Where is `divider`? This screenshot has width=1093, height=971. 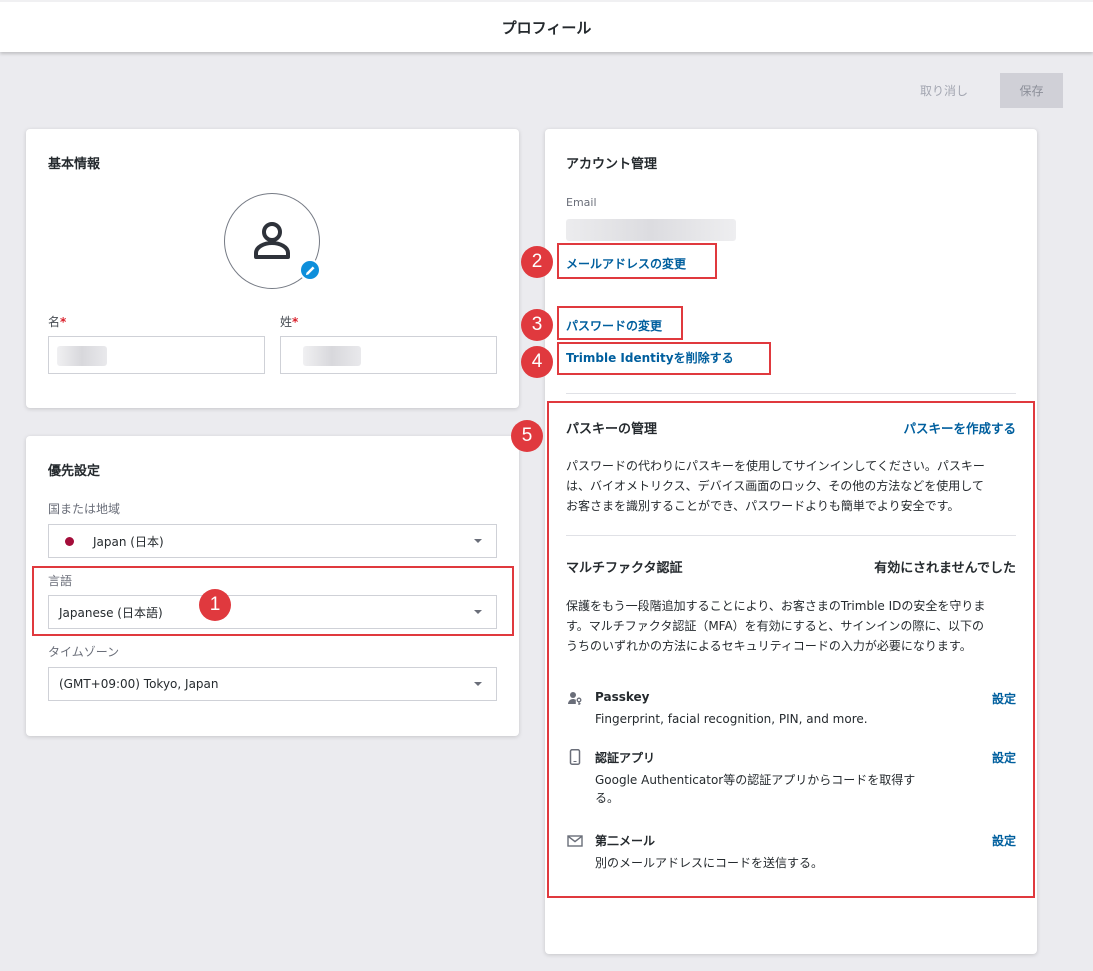 divider is located at coordinates (791, 393).